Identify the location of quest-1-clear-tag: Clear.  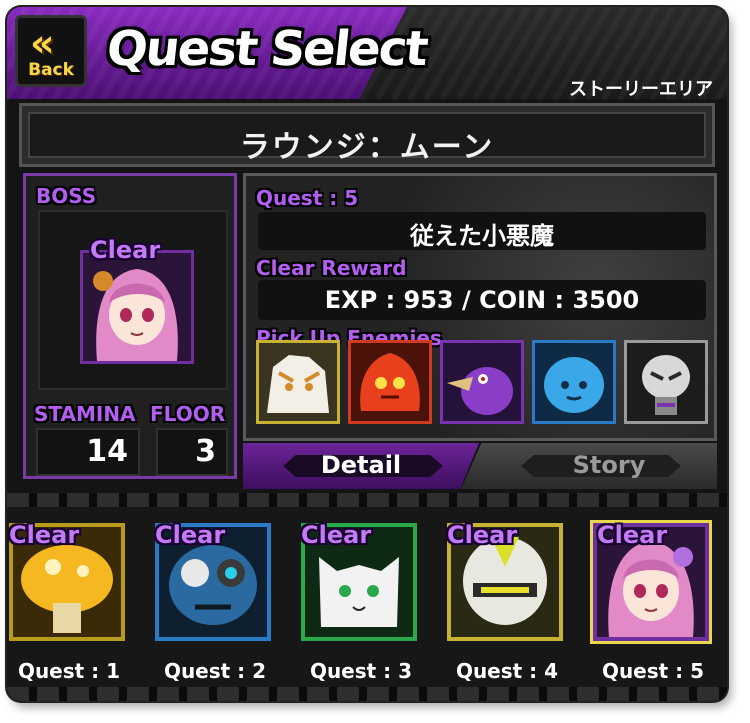
(44, 535).